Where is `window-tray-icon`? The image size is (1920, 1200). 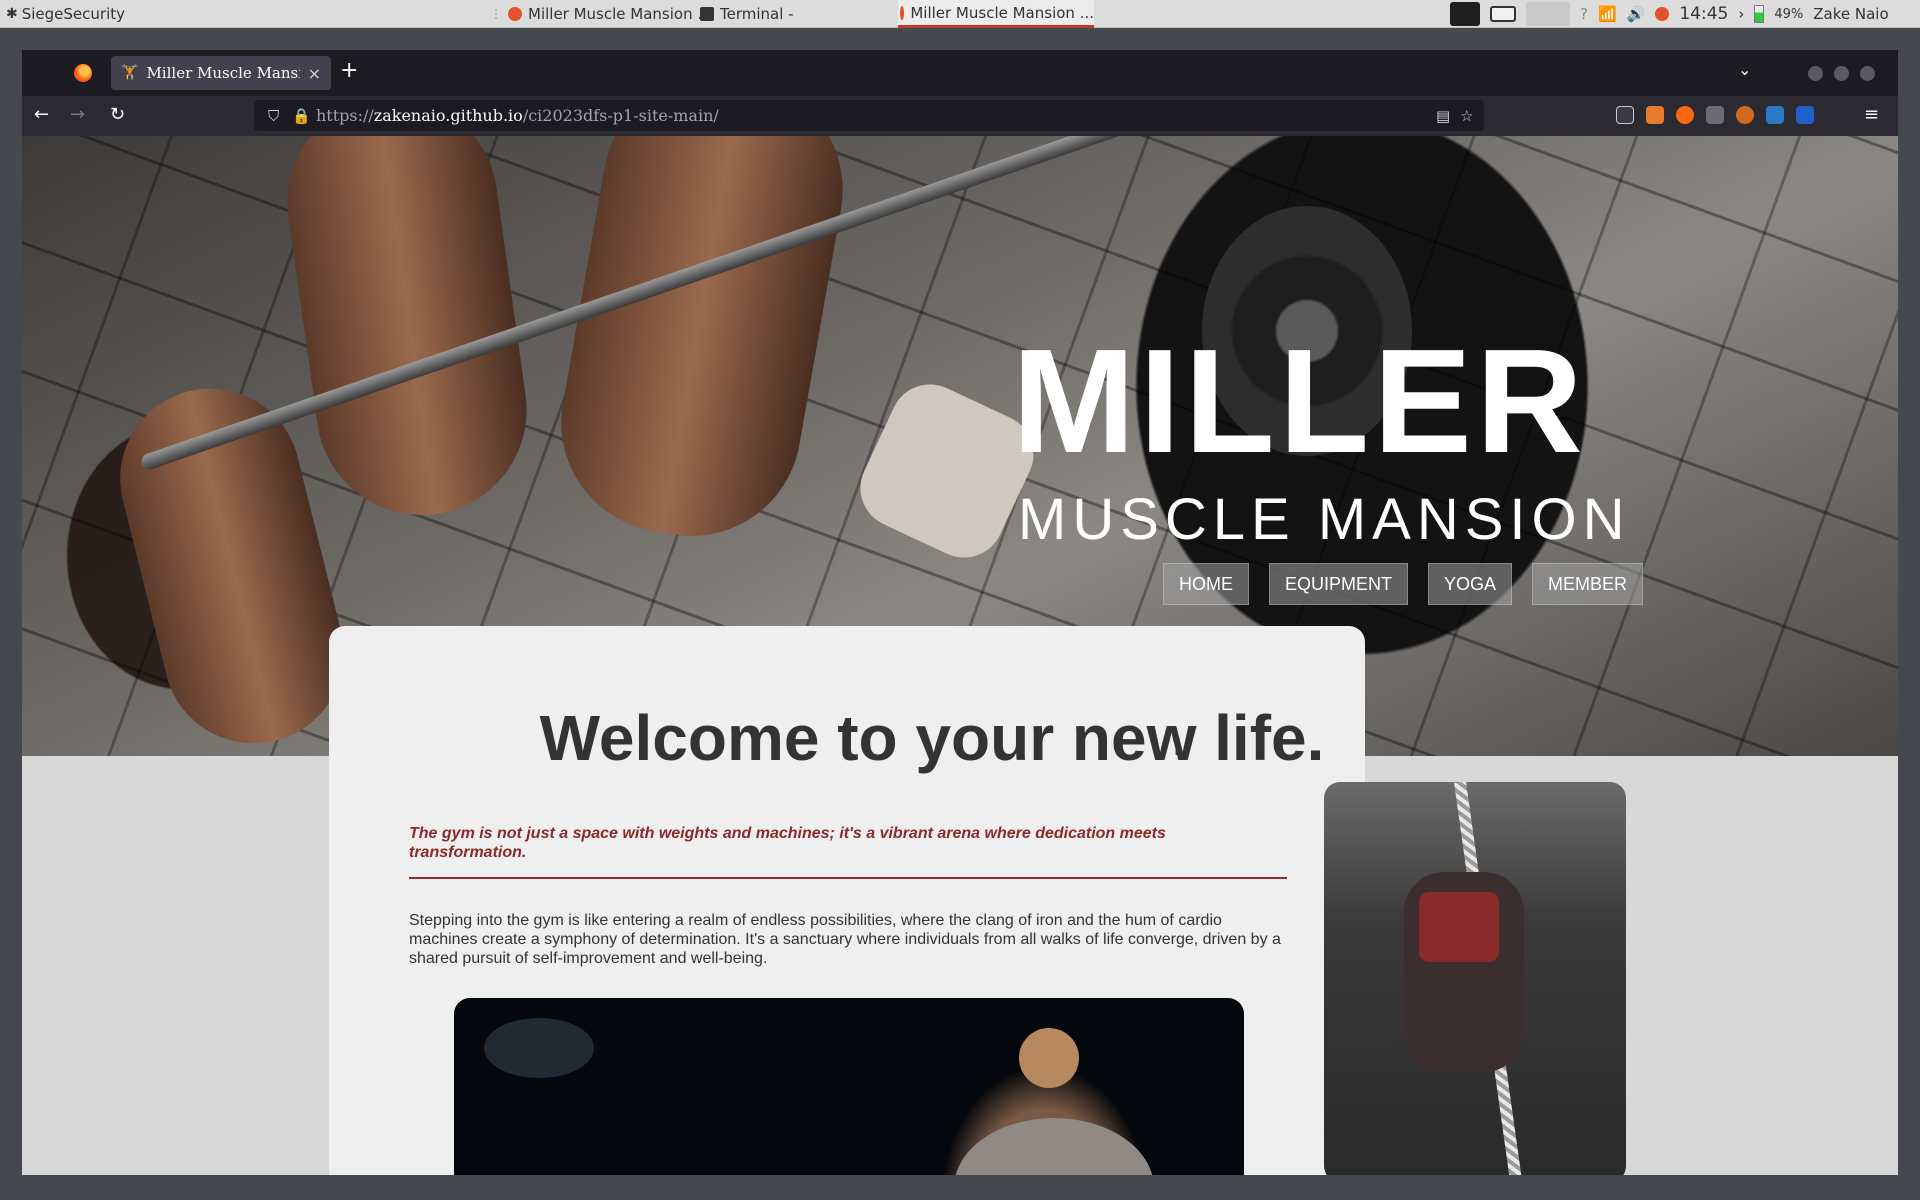
window-tray-icon is located at coordinates (1503, 14).